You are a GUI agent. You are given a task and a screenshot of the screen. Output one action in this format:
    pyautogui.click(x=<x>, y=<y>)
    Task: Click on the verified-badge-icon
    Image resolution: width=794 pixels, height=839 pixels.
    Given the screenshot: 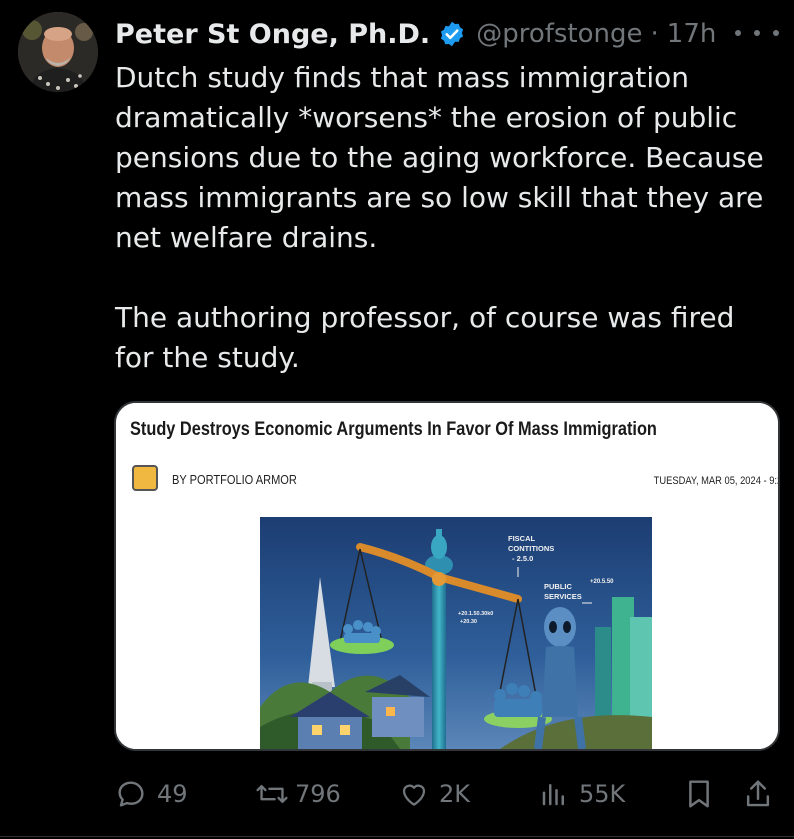 What is the action you would take?
    pyautogui.click(x=452, y=34)
    